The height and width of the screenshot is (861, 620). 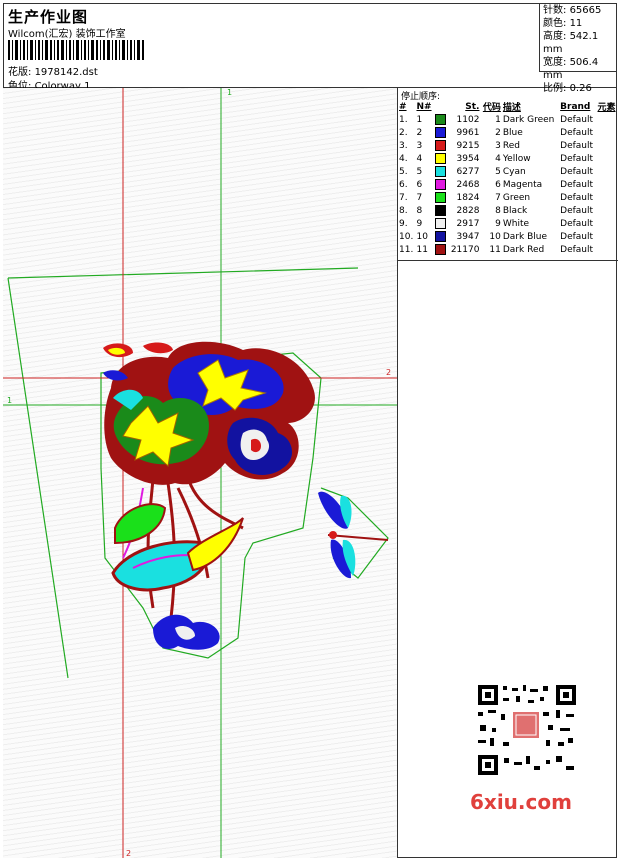 What do you see at coordinates (468, 236) in the screenshot?
I see `row-stitches: 3947` at bounding box center [468, 236].